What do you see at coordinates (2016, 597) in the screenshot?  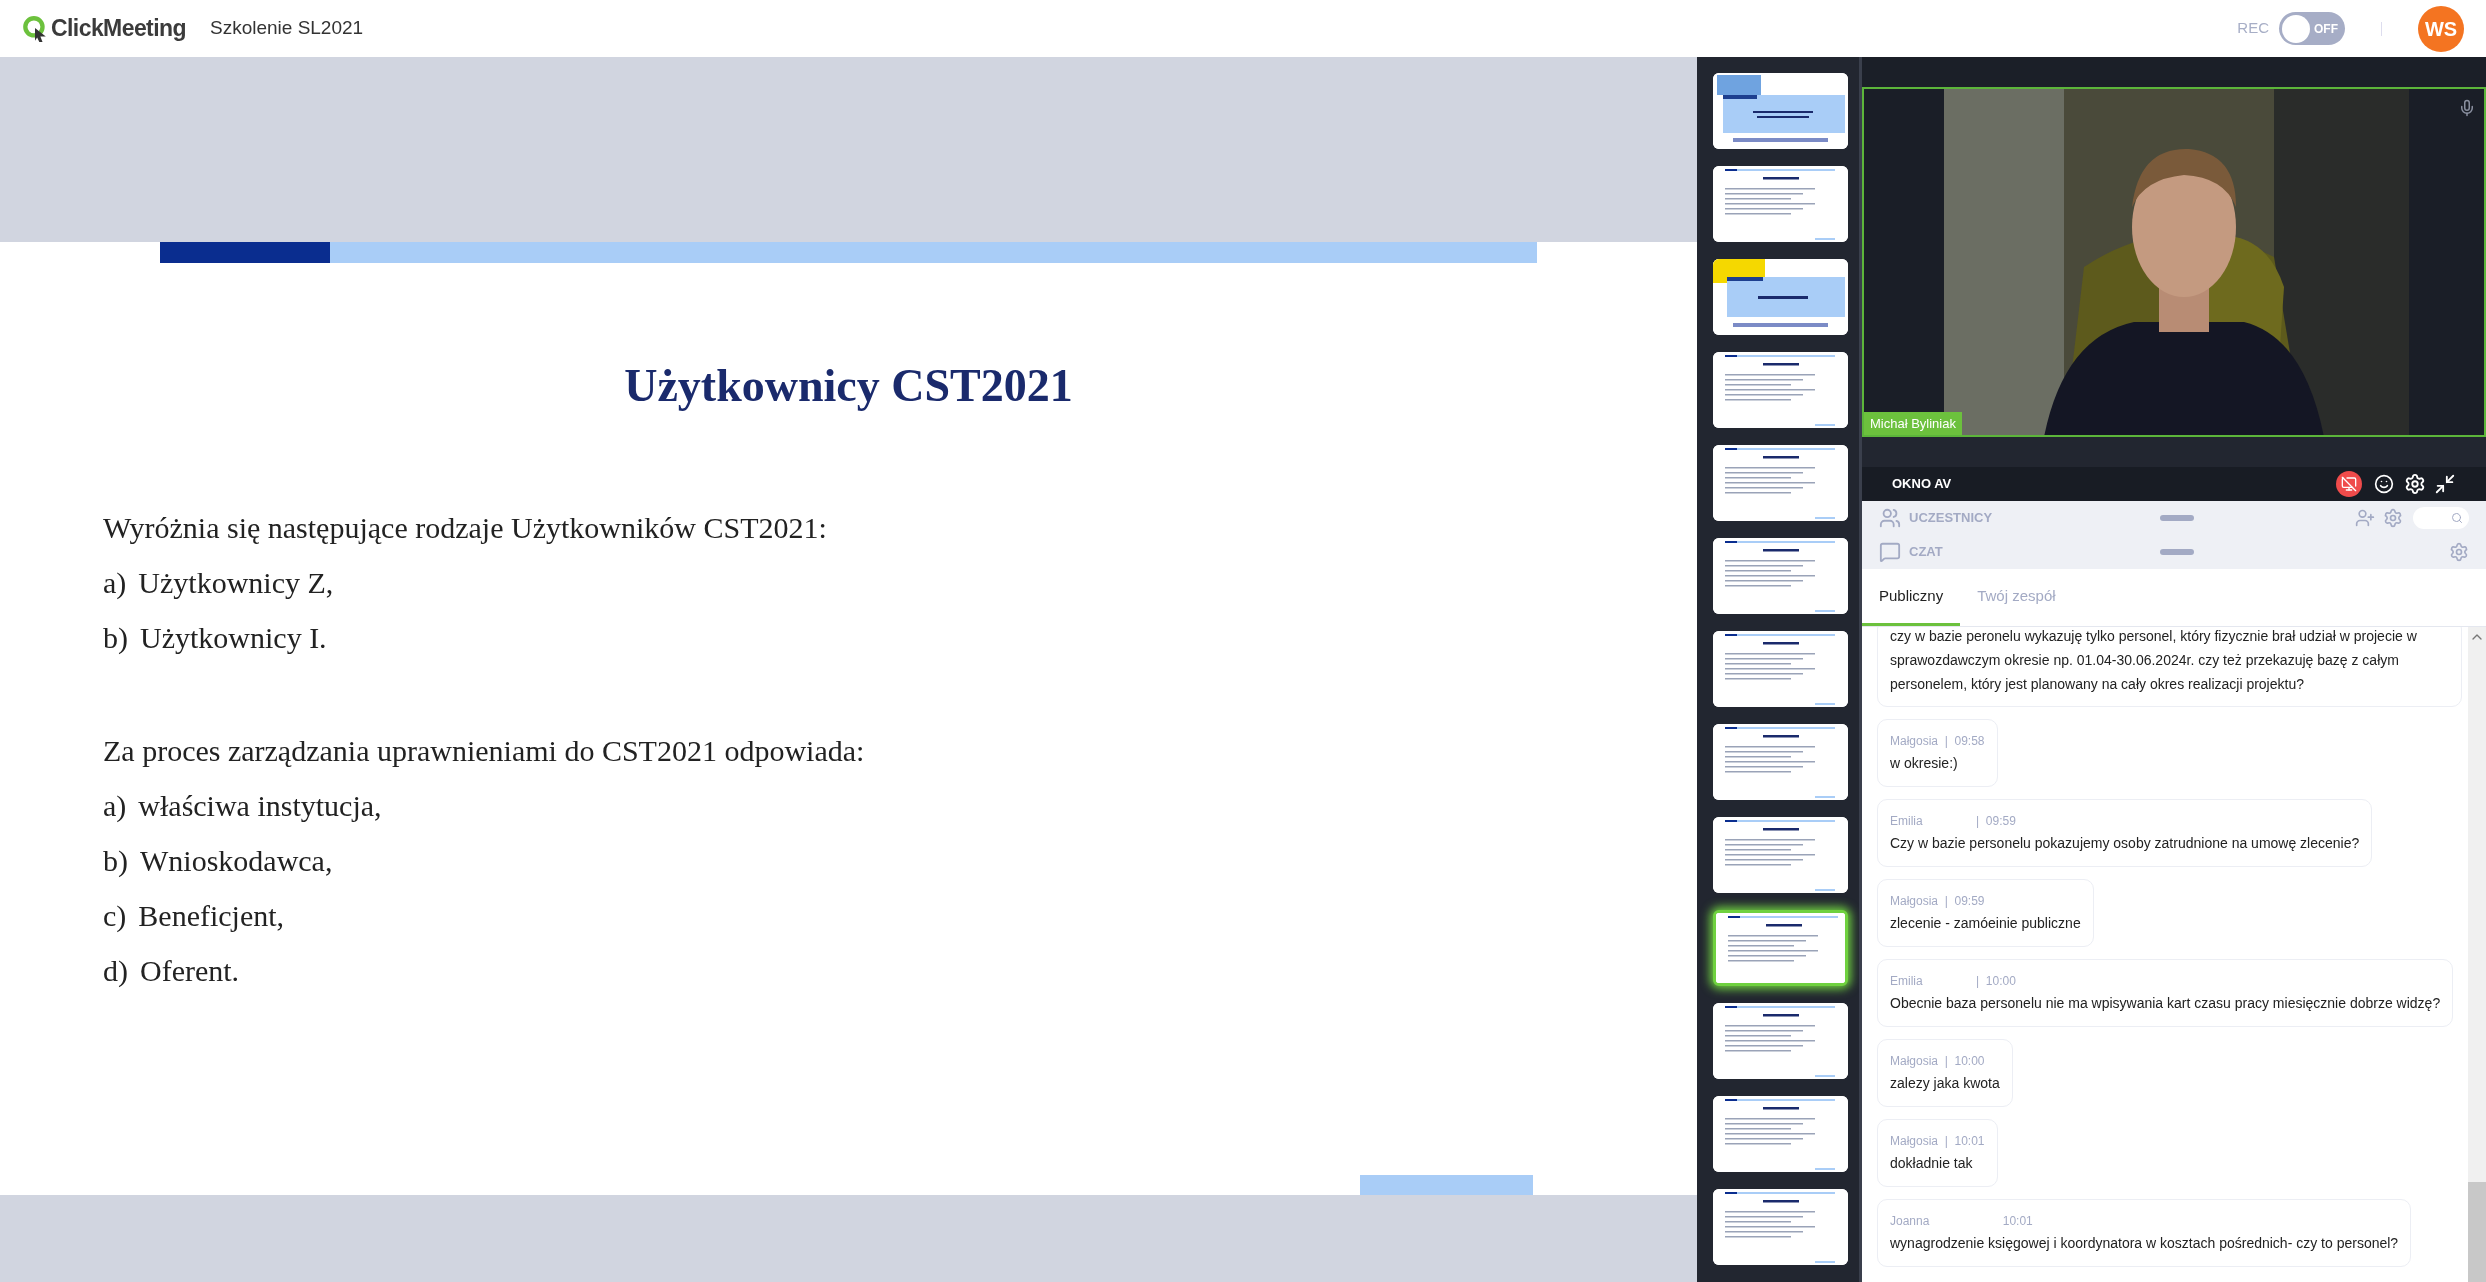 I see `chat-tab: Twój zespół` at bounding box center [2016, 597].